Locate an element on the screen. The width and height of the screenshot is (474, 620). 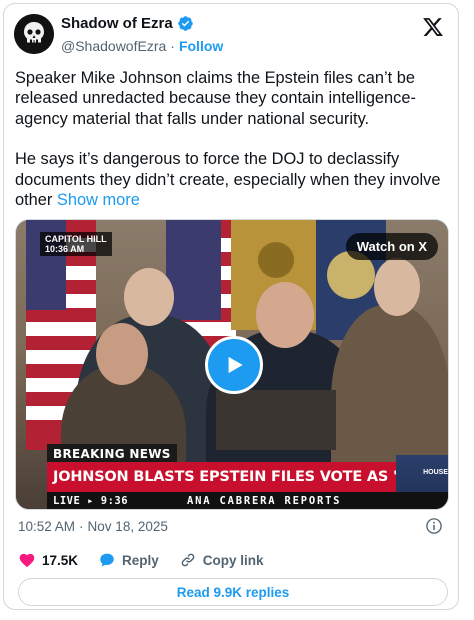
podium is located at coordinates (276, 420).